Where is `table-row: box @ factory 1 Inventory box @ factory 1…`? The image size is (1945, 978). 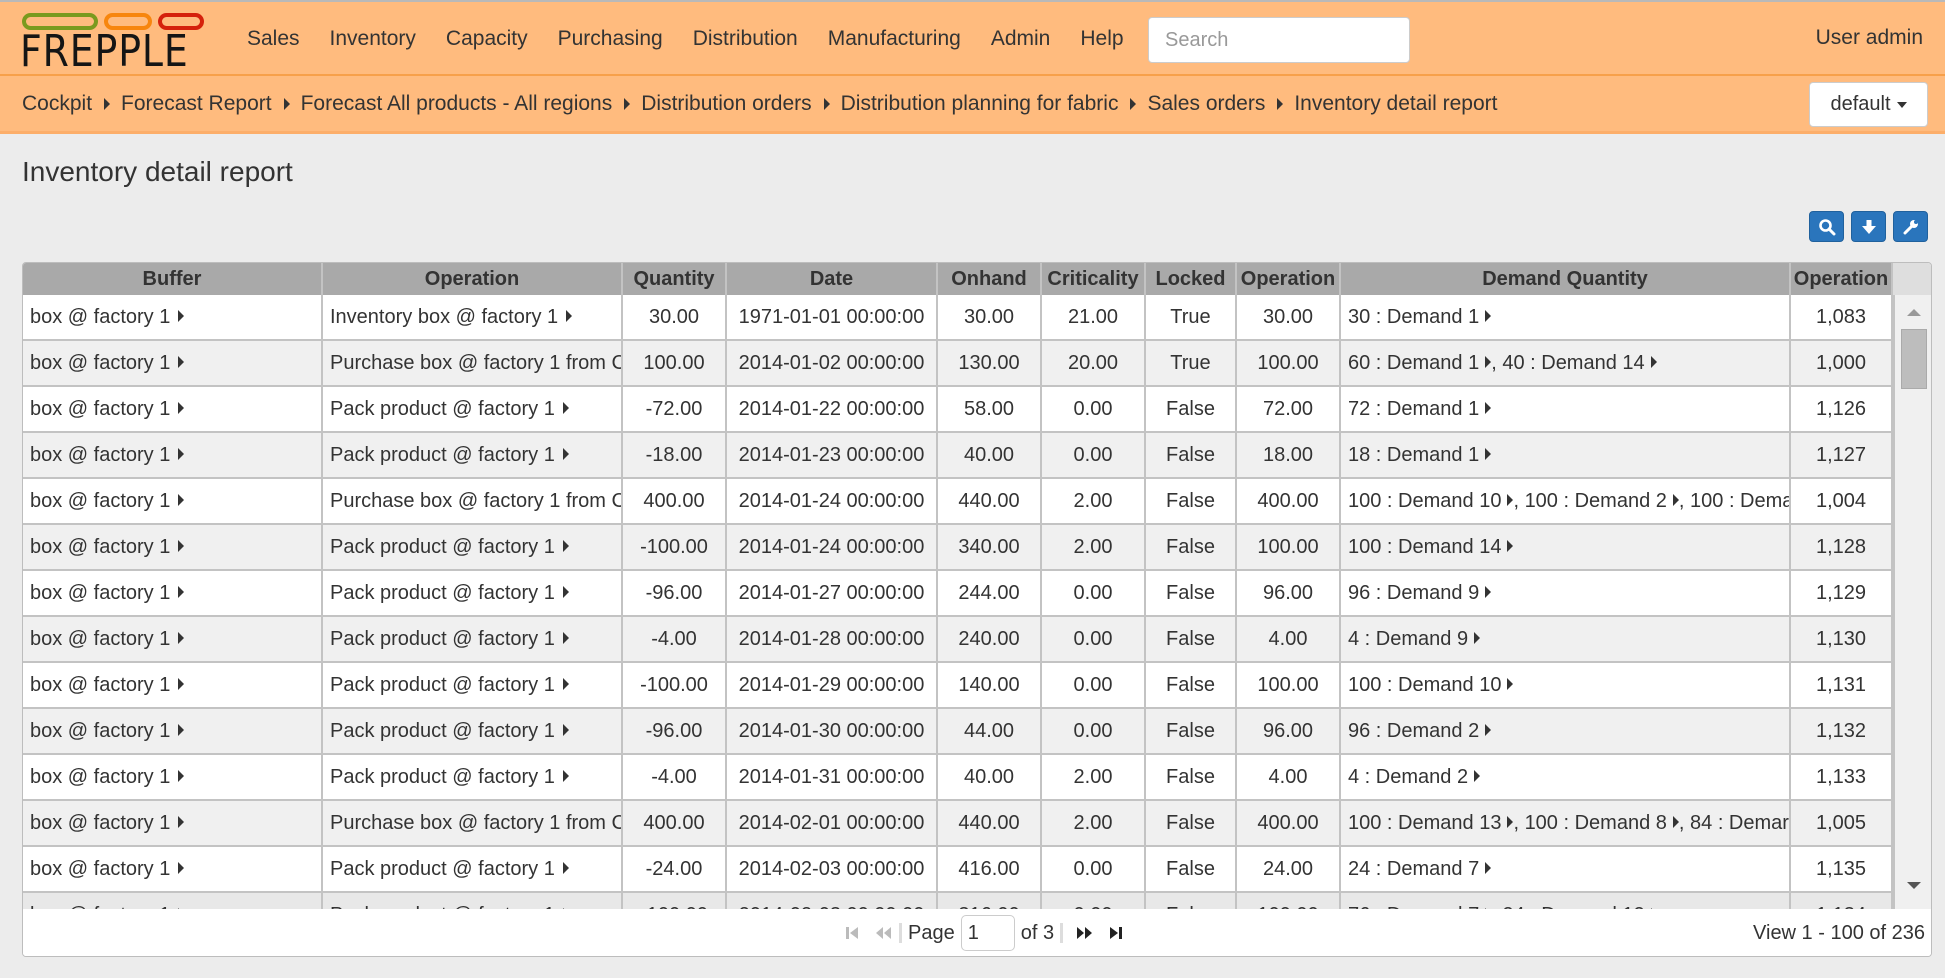 table-row: box @ factory 1 Inventory box @ factory 1… is located at coordinates (958, 318).